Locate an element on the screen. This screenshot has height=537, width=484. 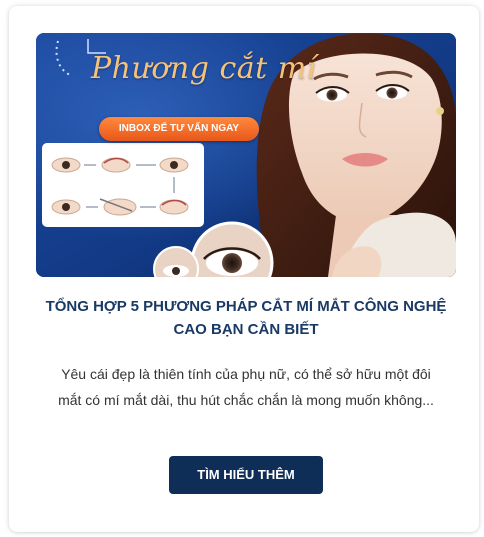
banner-script-title: Phương cắt mí is located at coordinates (204, 68).